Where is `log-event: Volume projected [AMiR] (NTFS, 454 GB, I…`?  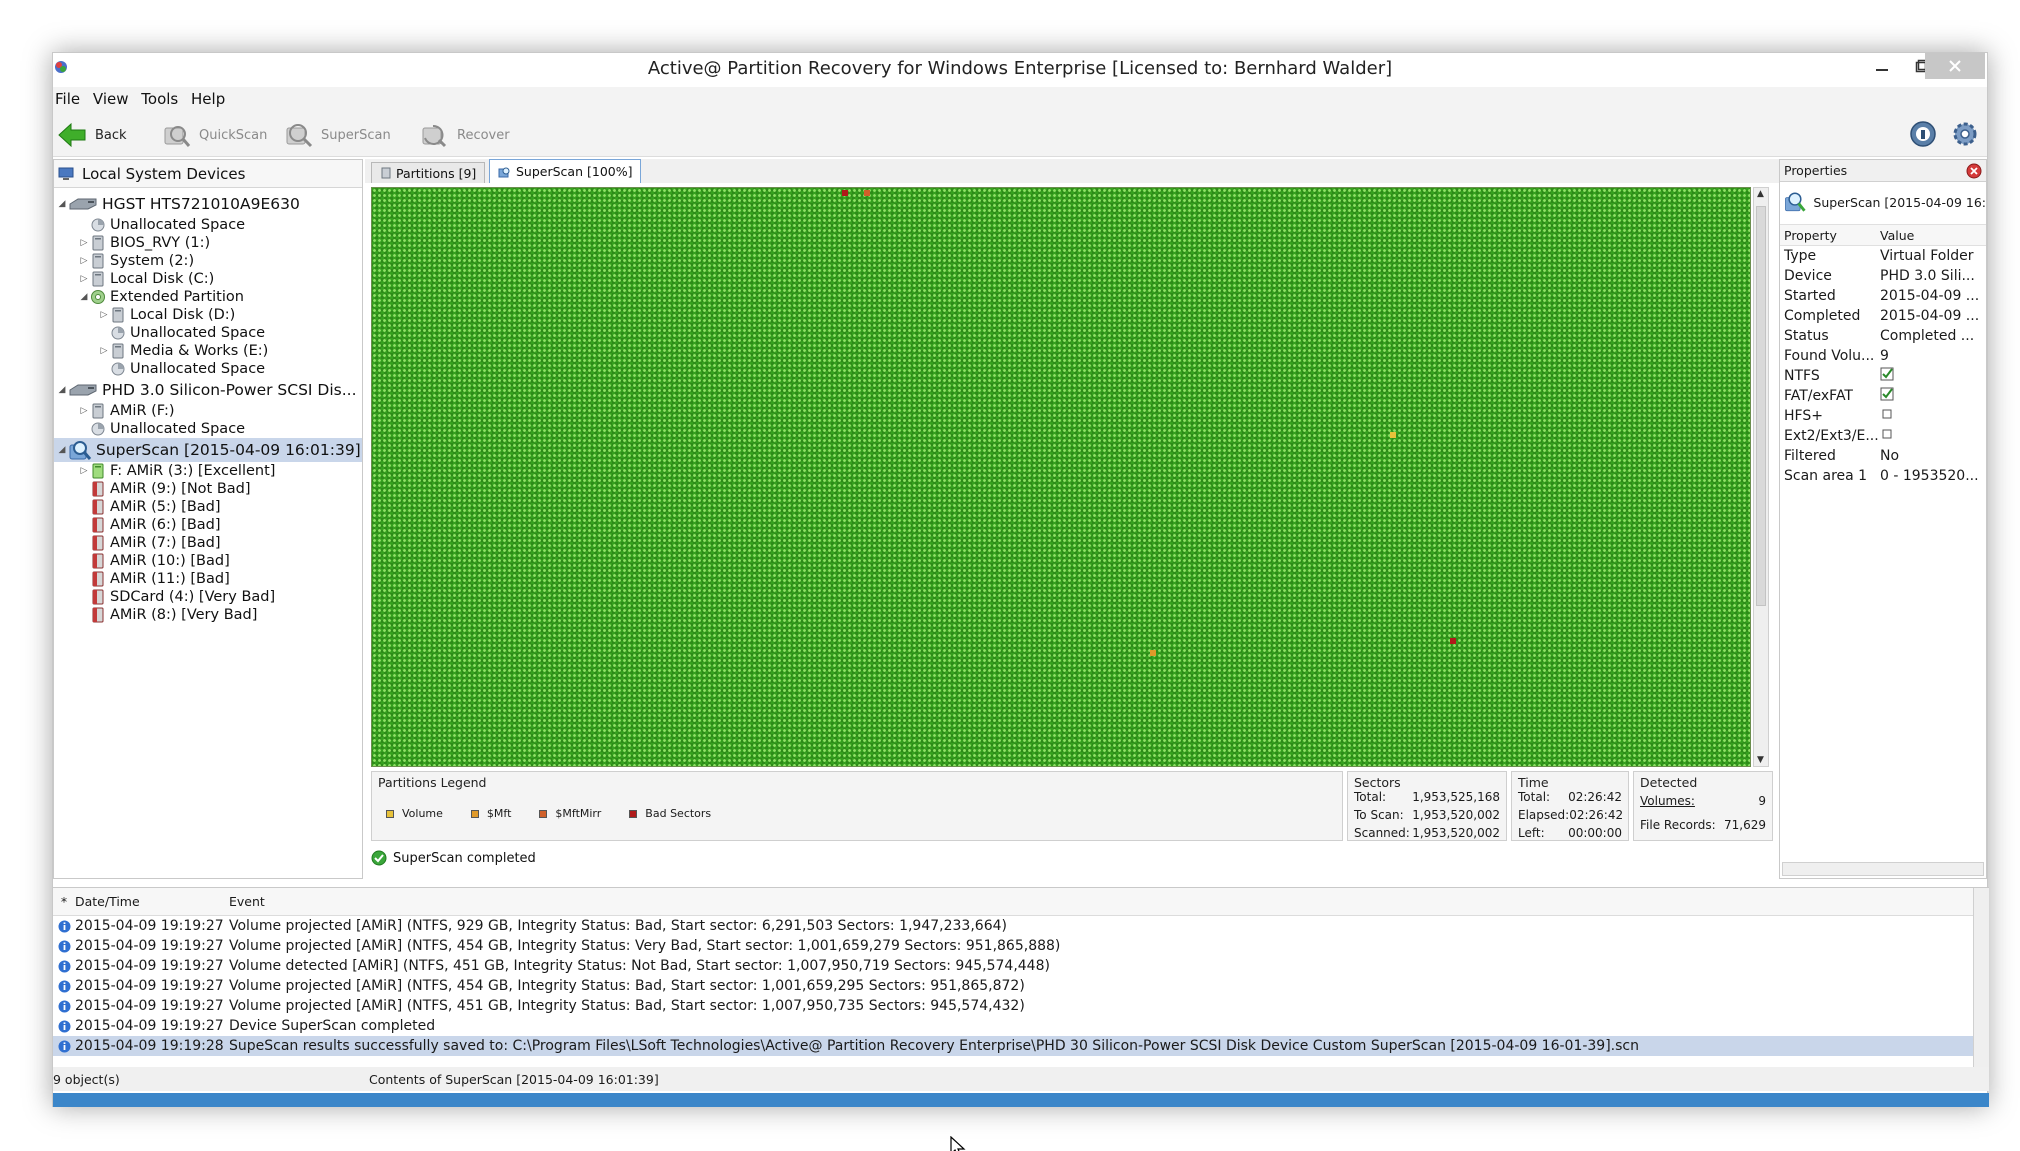
log-event: Volume projected [AMiR] (NTFS, 454 GB, I… is located at coordinates (645, 946).